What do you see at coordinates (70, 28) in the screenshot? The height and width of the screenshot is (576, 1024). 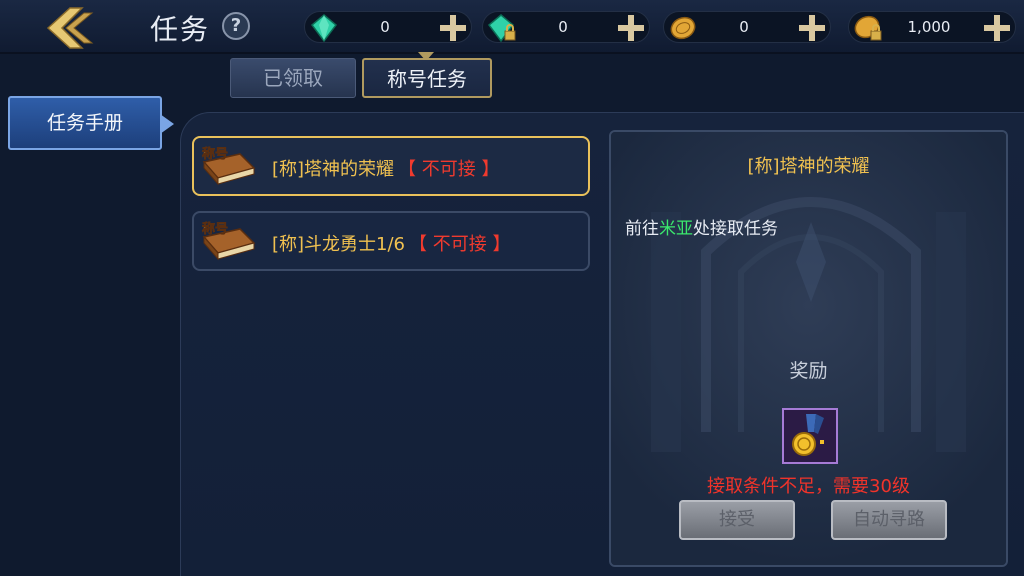 I see `back-arrow-icon` at bounding box center [70, 28].